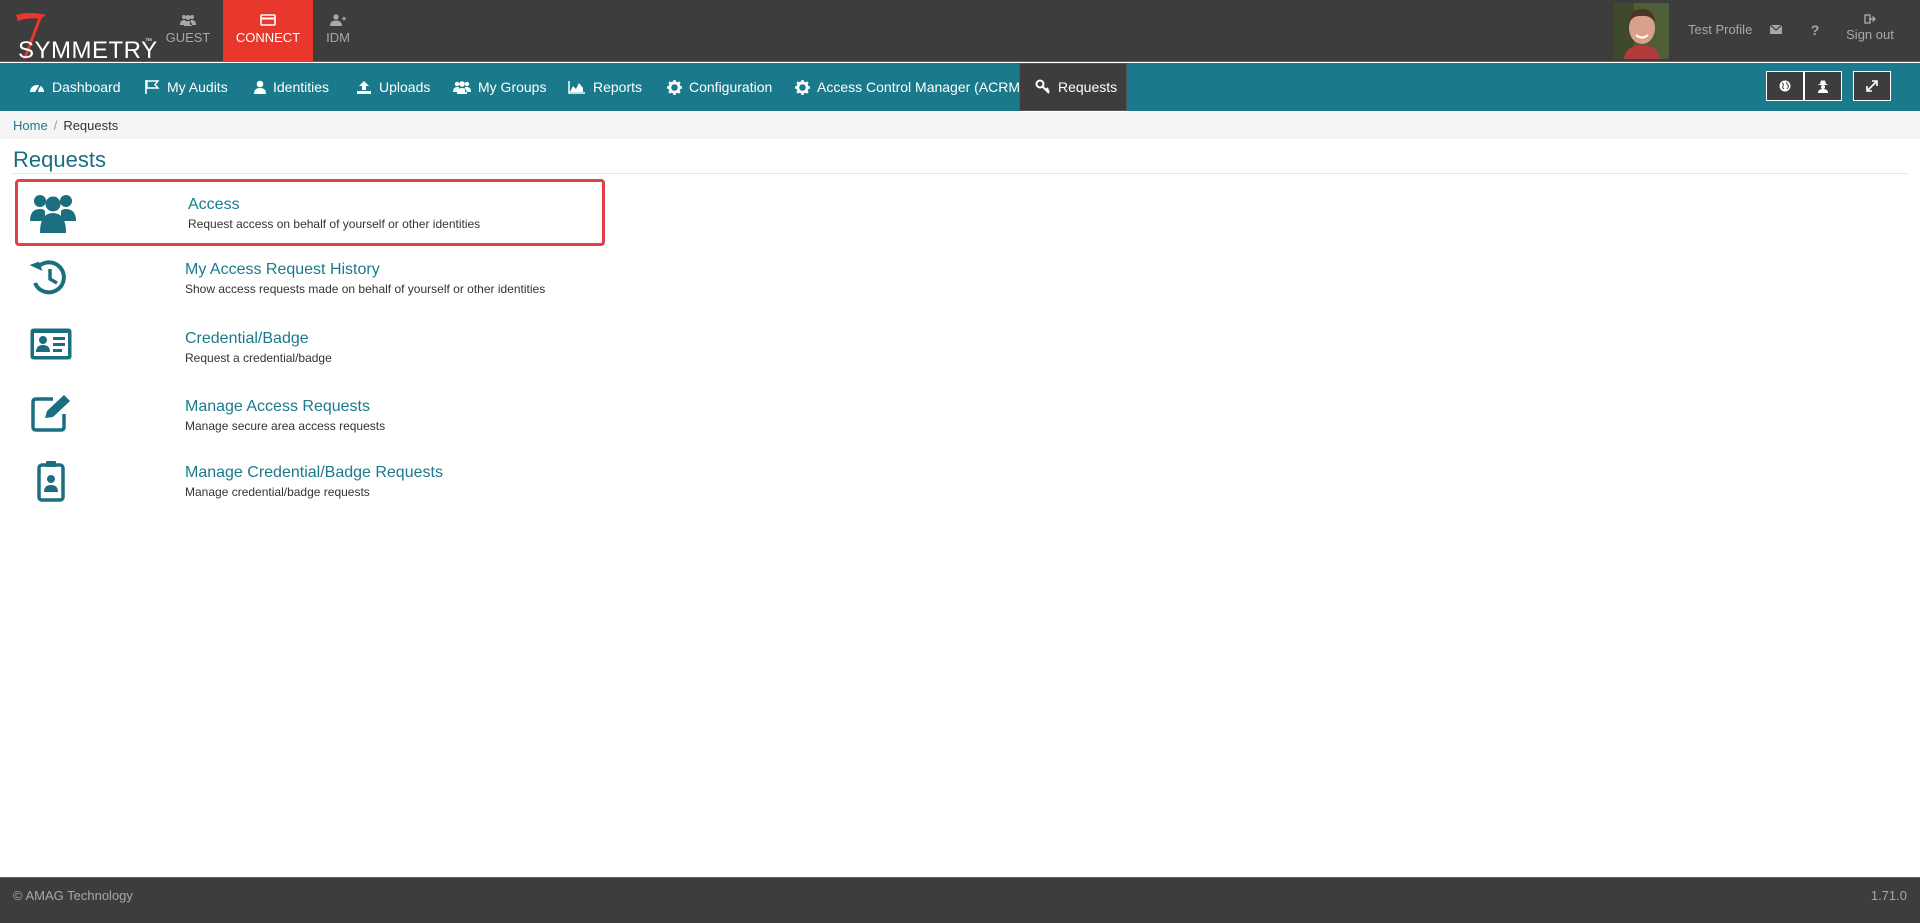 The width and height of the screenshot is (1920, 923). Describe the element at coordinates (1870, 34) in the screenshot. I see `sign-out-label: Sign out` at that location.